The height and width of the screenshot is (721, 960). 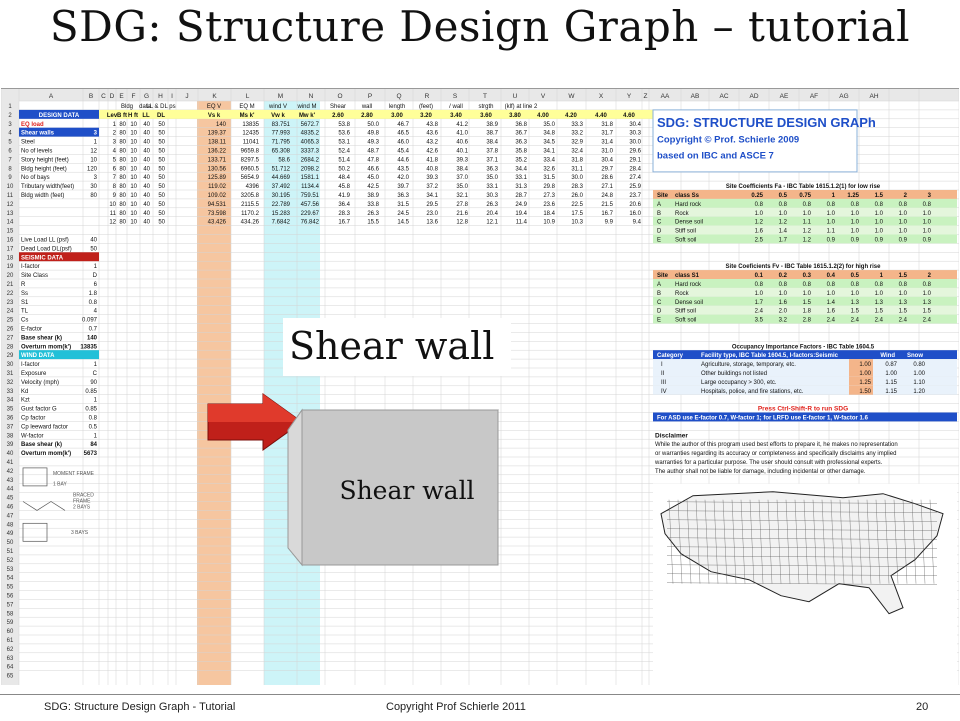 What do you see at coordinates (10, 276) in the screenshot?
I see `row-number: 20` at bounding box center [10, 276].